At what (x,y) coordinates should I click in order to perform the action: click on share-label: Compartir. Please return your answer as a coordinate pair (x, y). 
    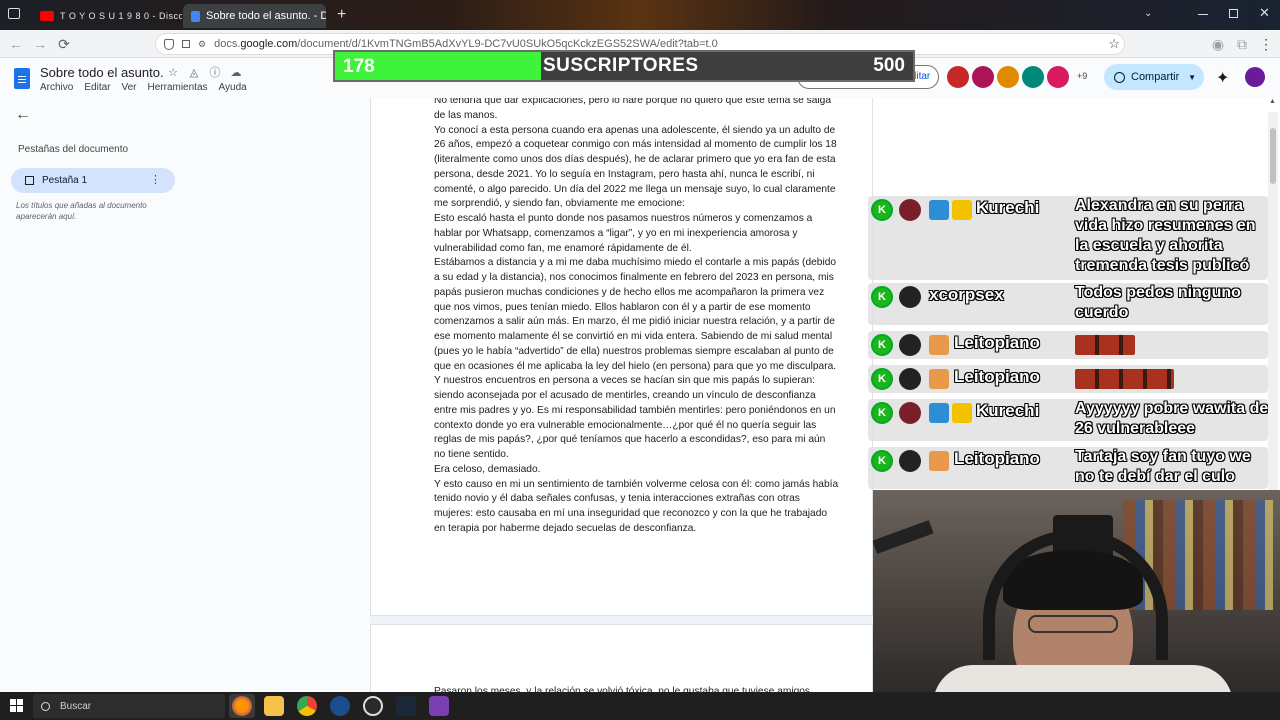
    Looking at the image, I should click on (1155, 77).